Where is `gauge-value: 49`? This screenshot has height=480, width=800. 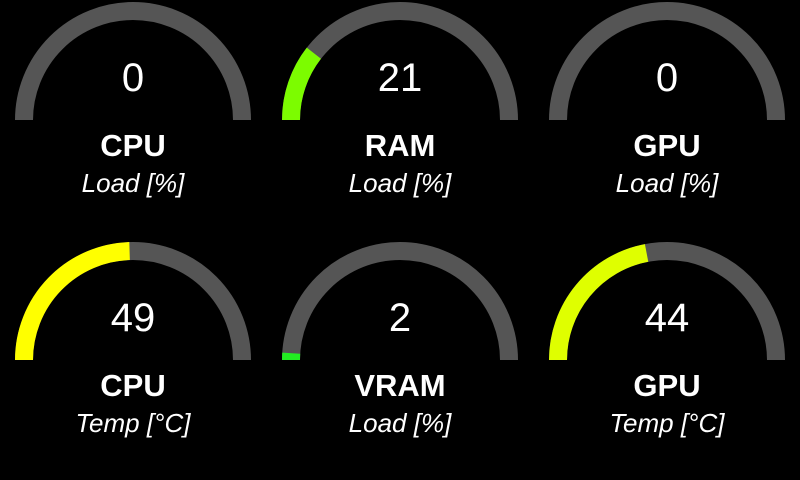
gauge-value: 49 is located at coordinates (133, 318).